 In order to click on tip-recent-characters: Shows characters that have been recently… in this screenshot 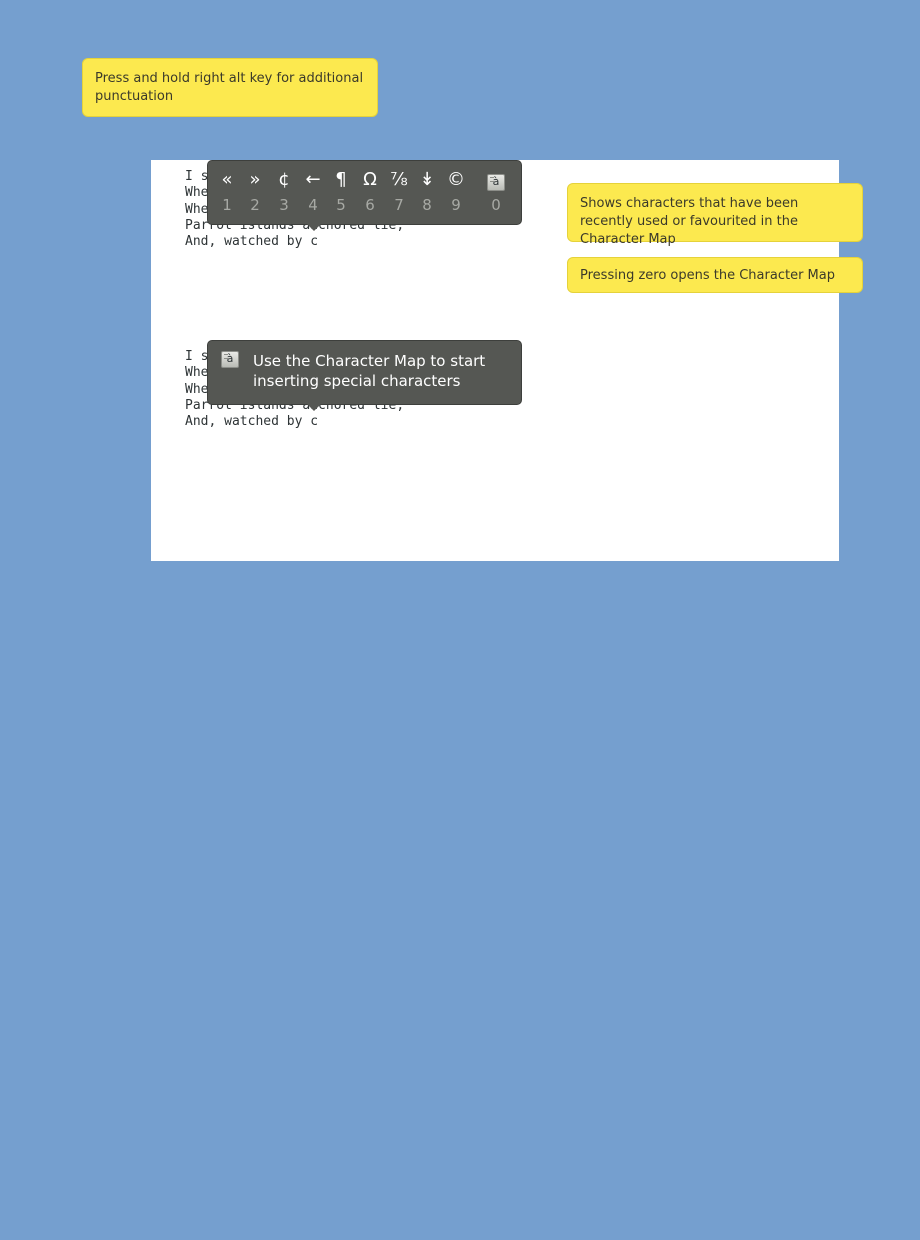, I will do `click(715, 215)`.